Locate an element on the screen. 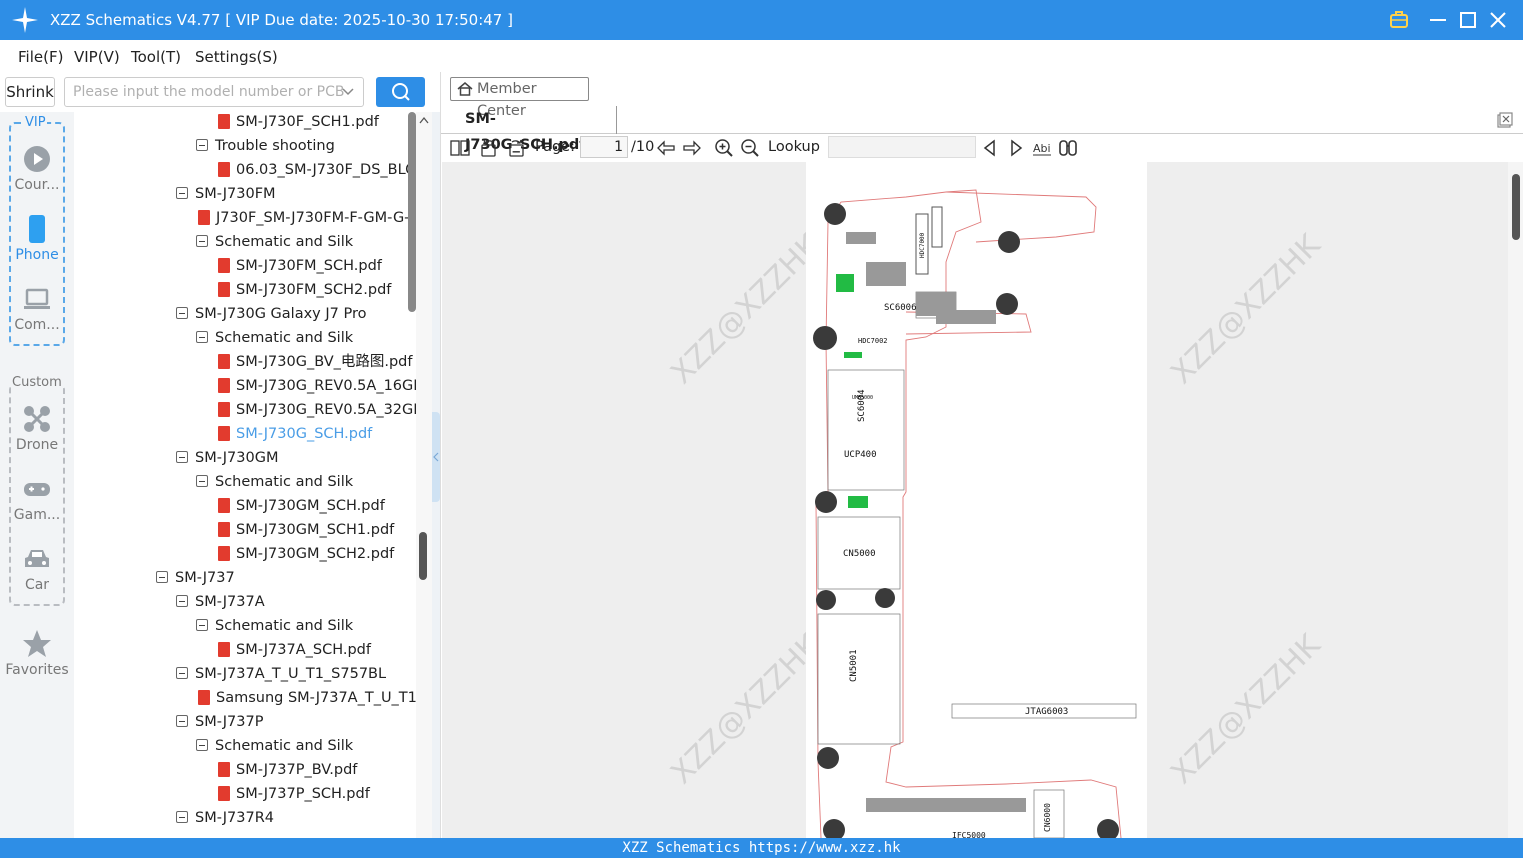  tree-item-label: SM-J730G_SCH.pdf is located at coordinates (304, 434).